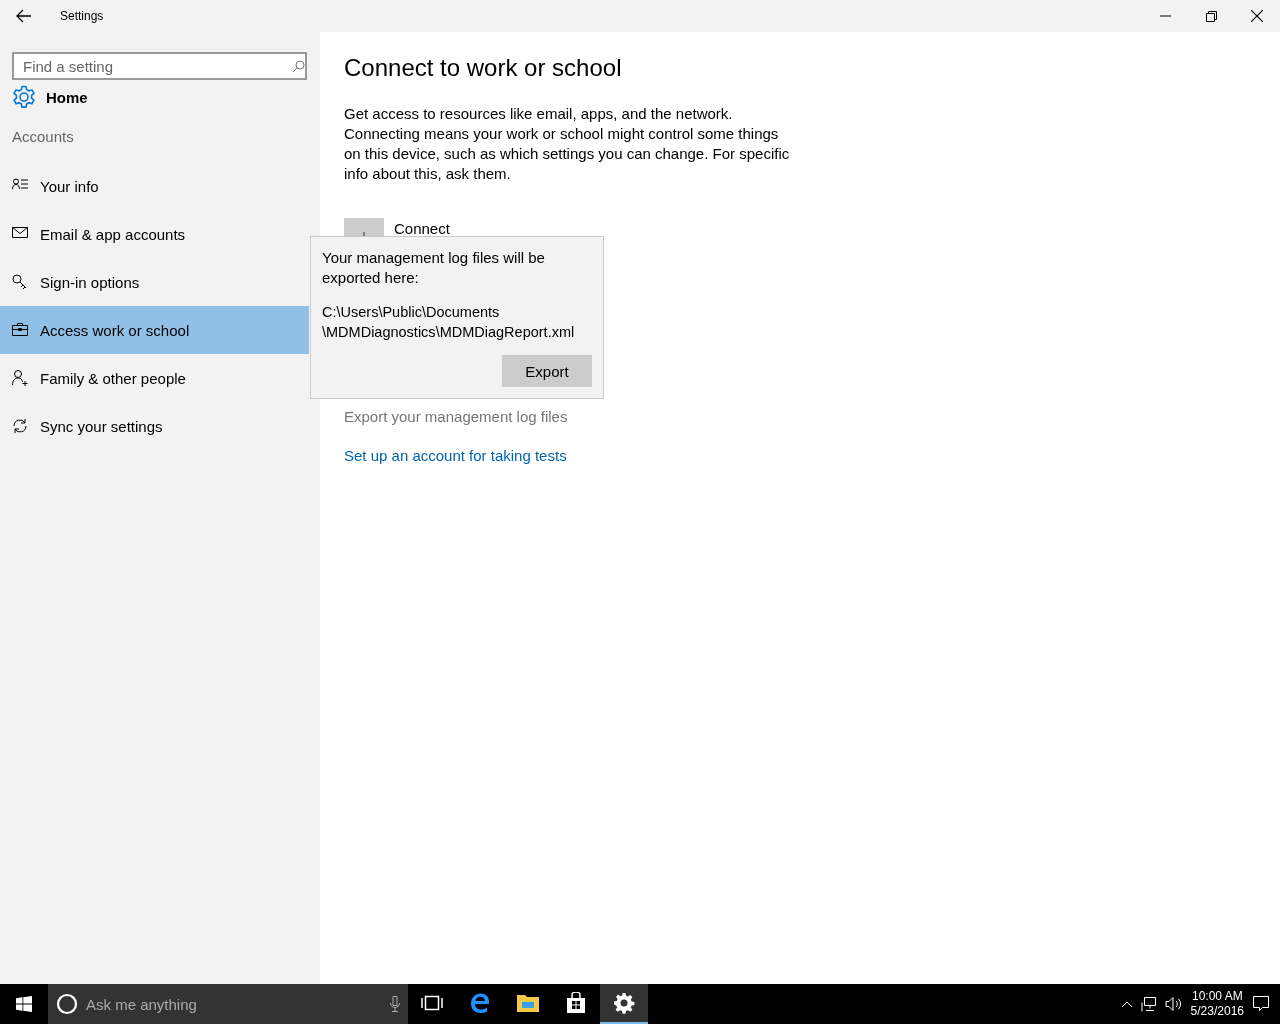 The height and width of the screenshot is (1024, 1280). What do you see at coordinates (154, 330) in the screenshot?
I see `nav-item: Access work or school` at bounding box center [154, 330].